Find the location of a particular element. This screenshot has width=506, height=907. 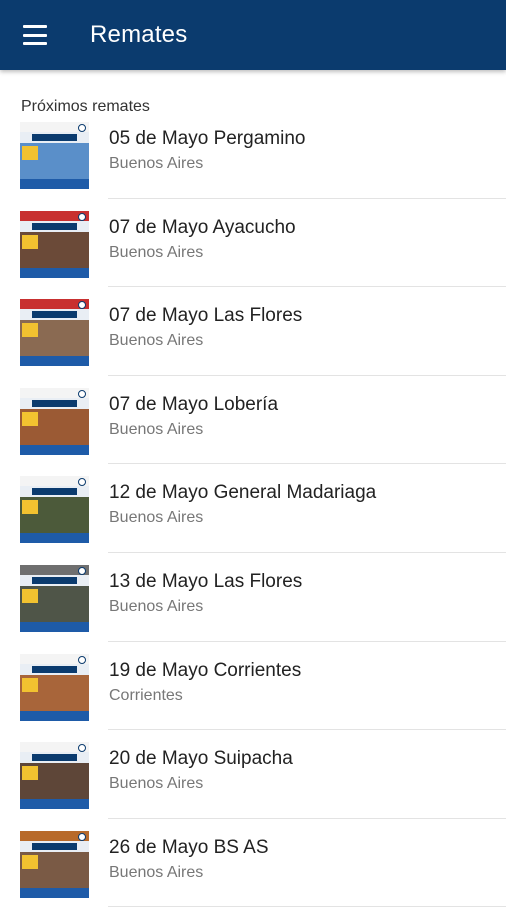

list-item-text: 20 de Mayo Suipacha Buenos Aires is located at coordinates (201, 771).